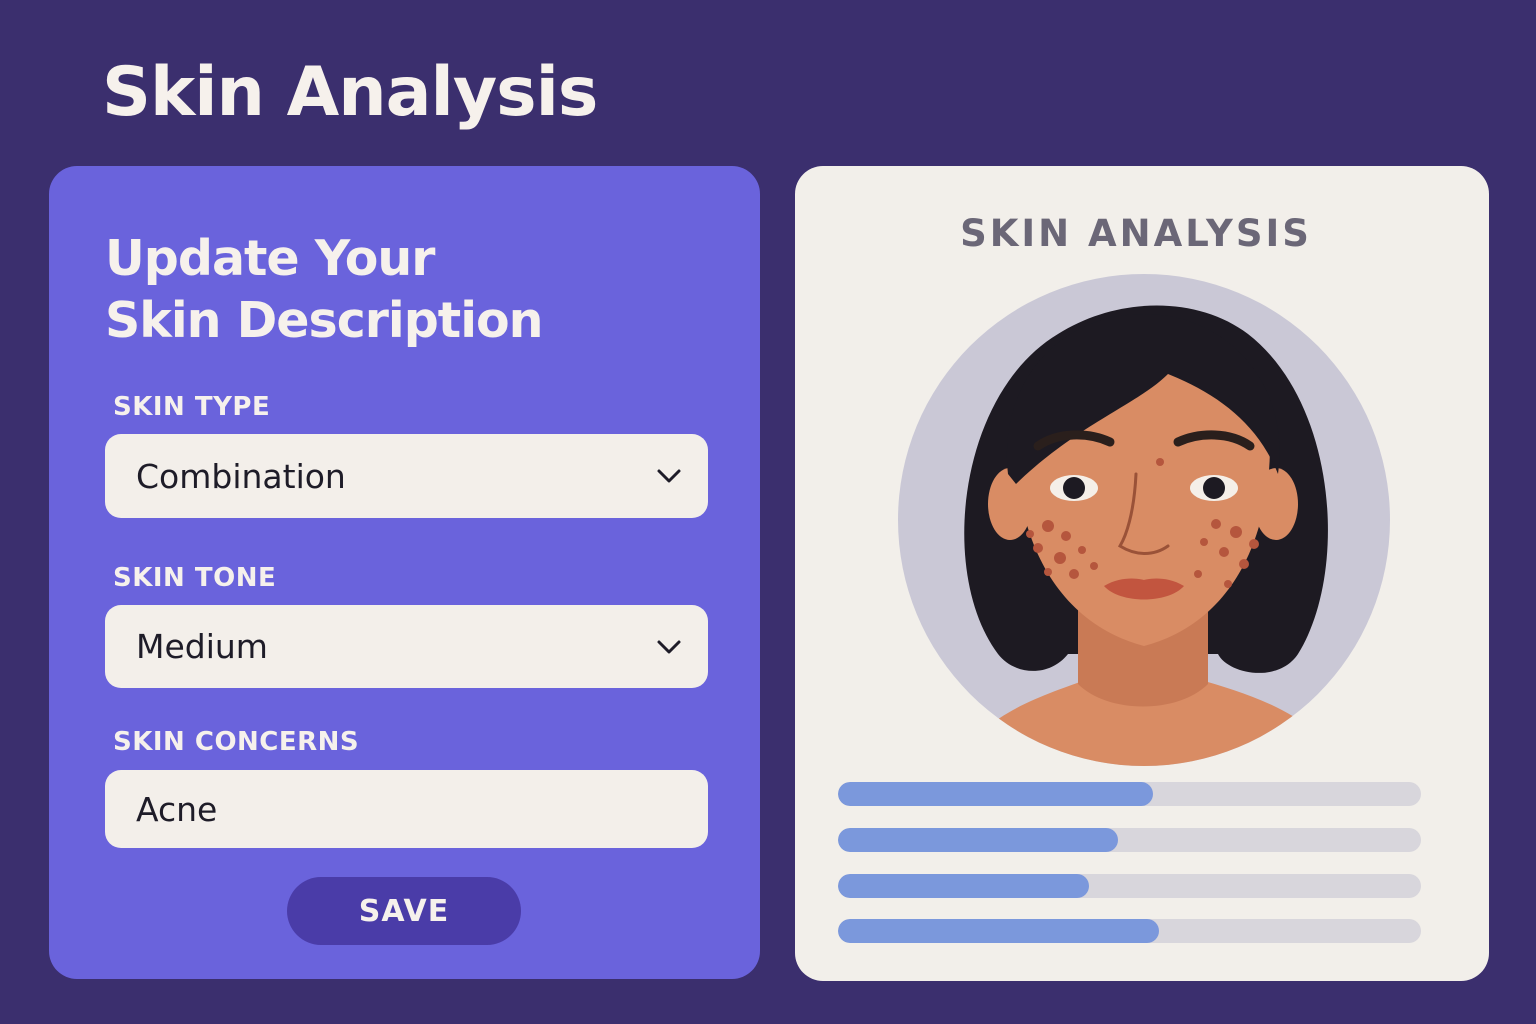  What do you see at coordinates (406, 476) in the screenshot?
I see `skin-type-select: Combination` at bounding box center [406, 476].